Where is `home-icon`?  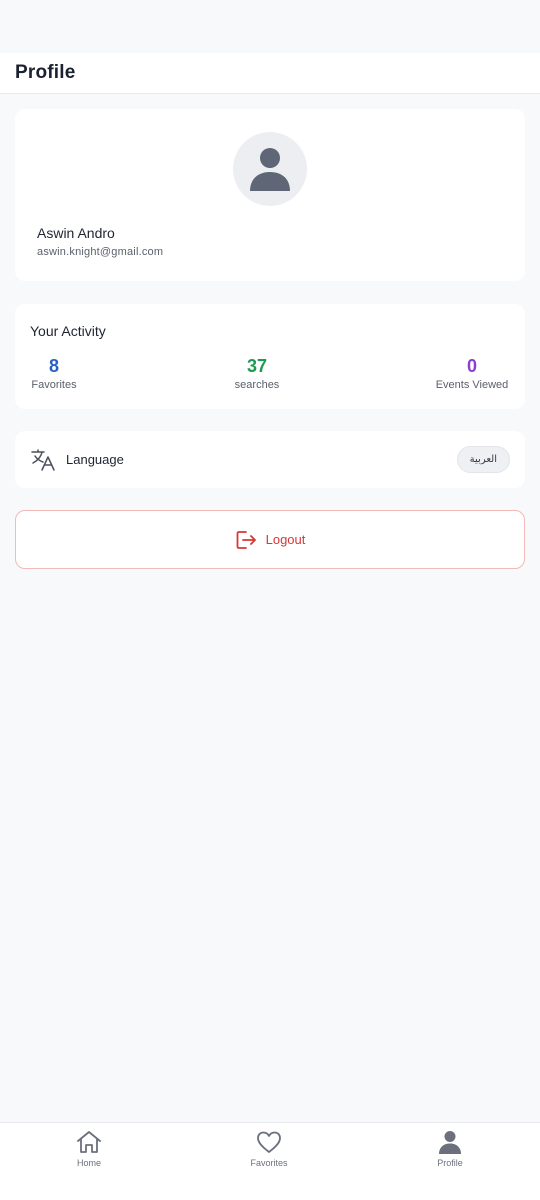 home-icon is located at coordinates (89, 1142).